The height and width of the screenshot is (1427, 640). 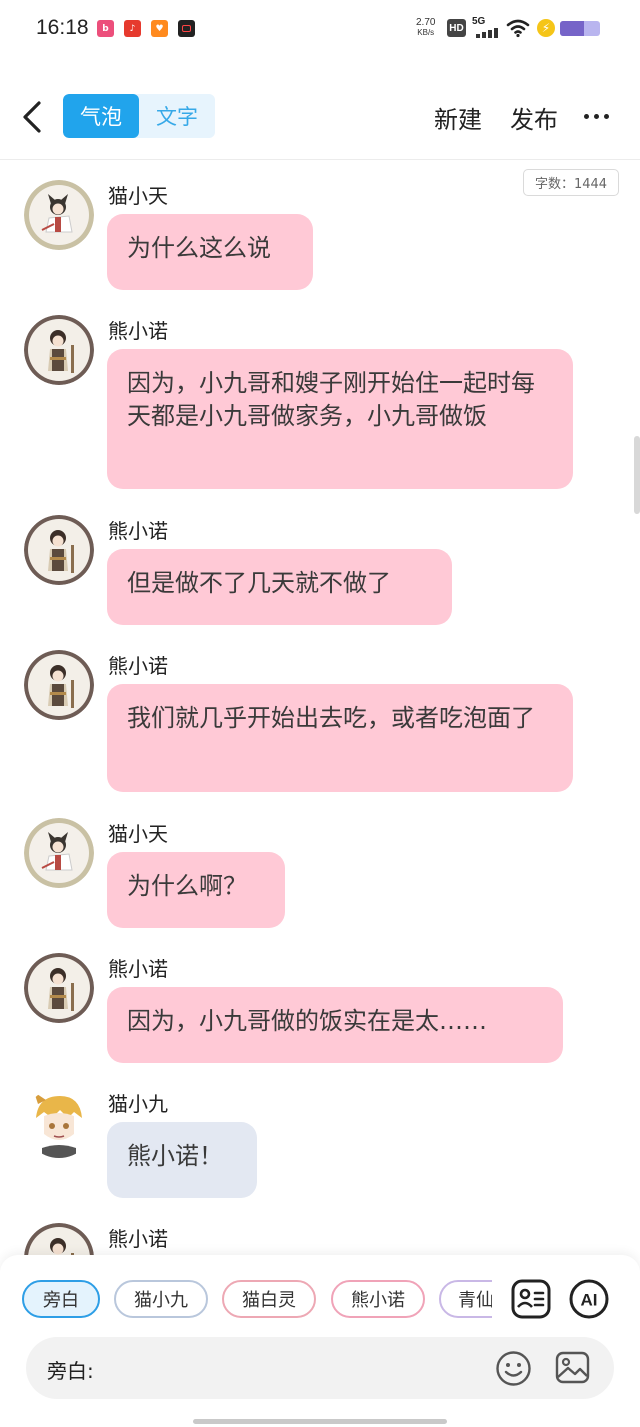 I want to click on publish-button: 发布, so click(x=534, y=117).